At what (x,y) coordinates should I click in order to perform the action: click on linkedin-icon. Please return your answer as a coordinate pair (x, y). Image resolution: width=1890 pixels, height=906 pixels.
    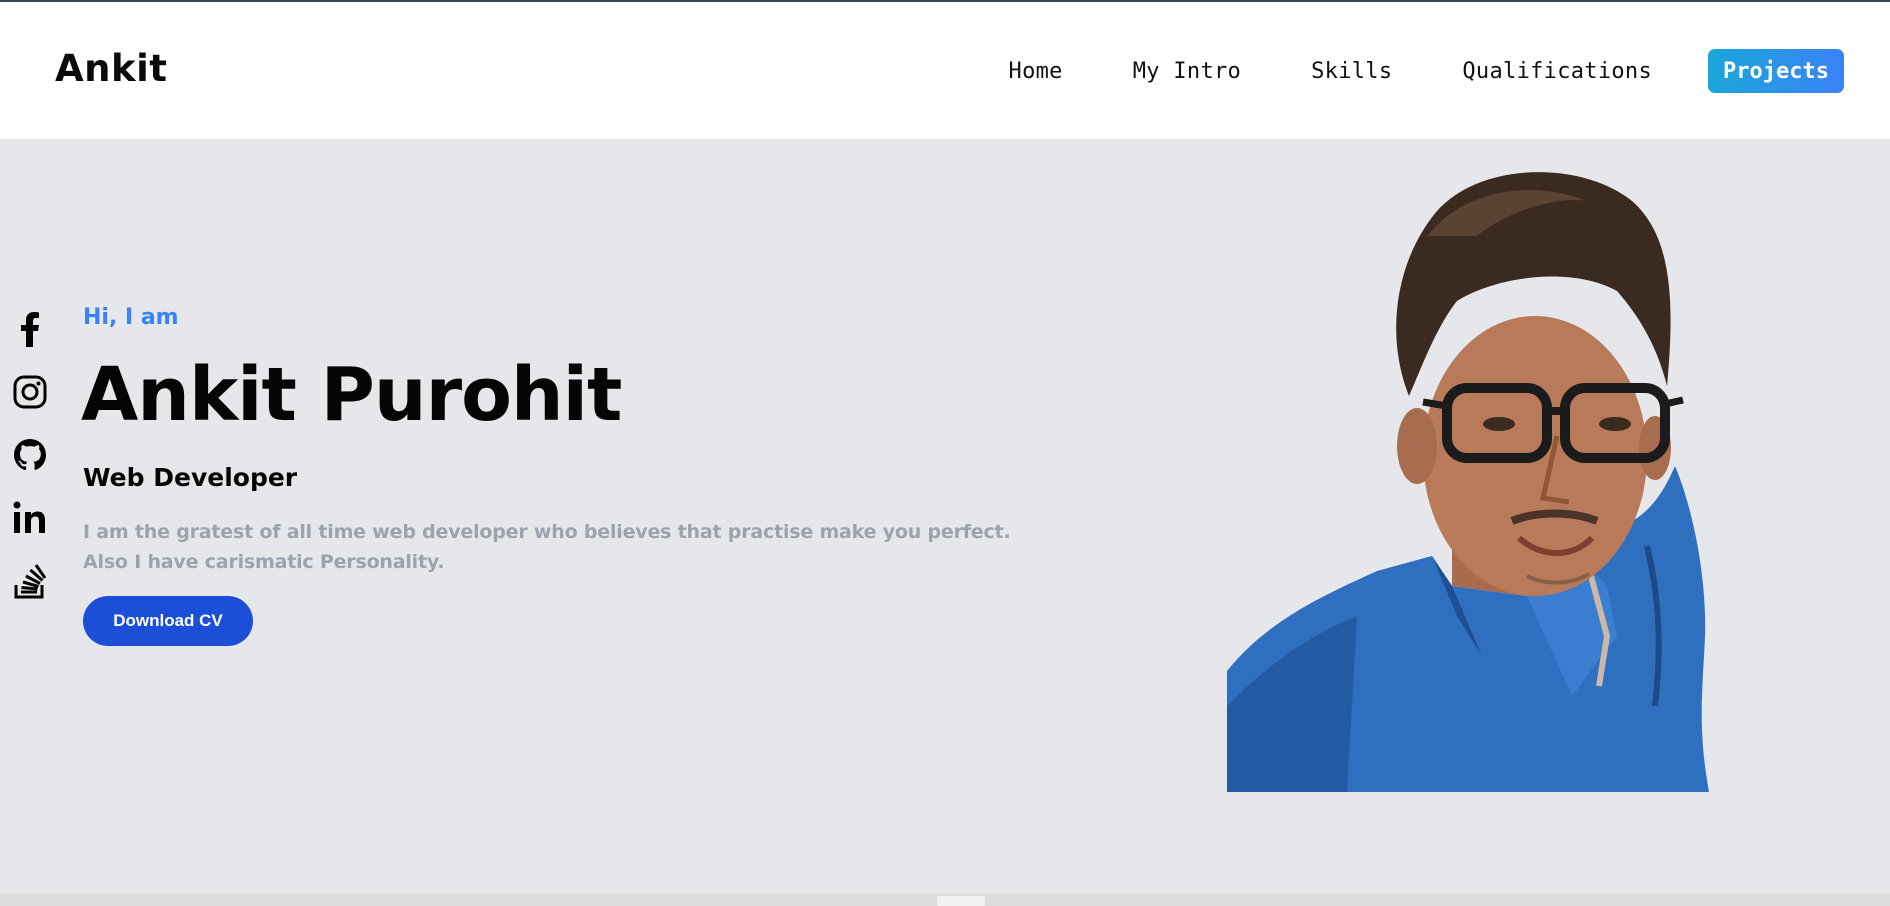
    Looking at the image, I should click on (30, 518).